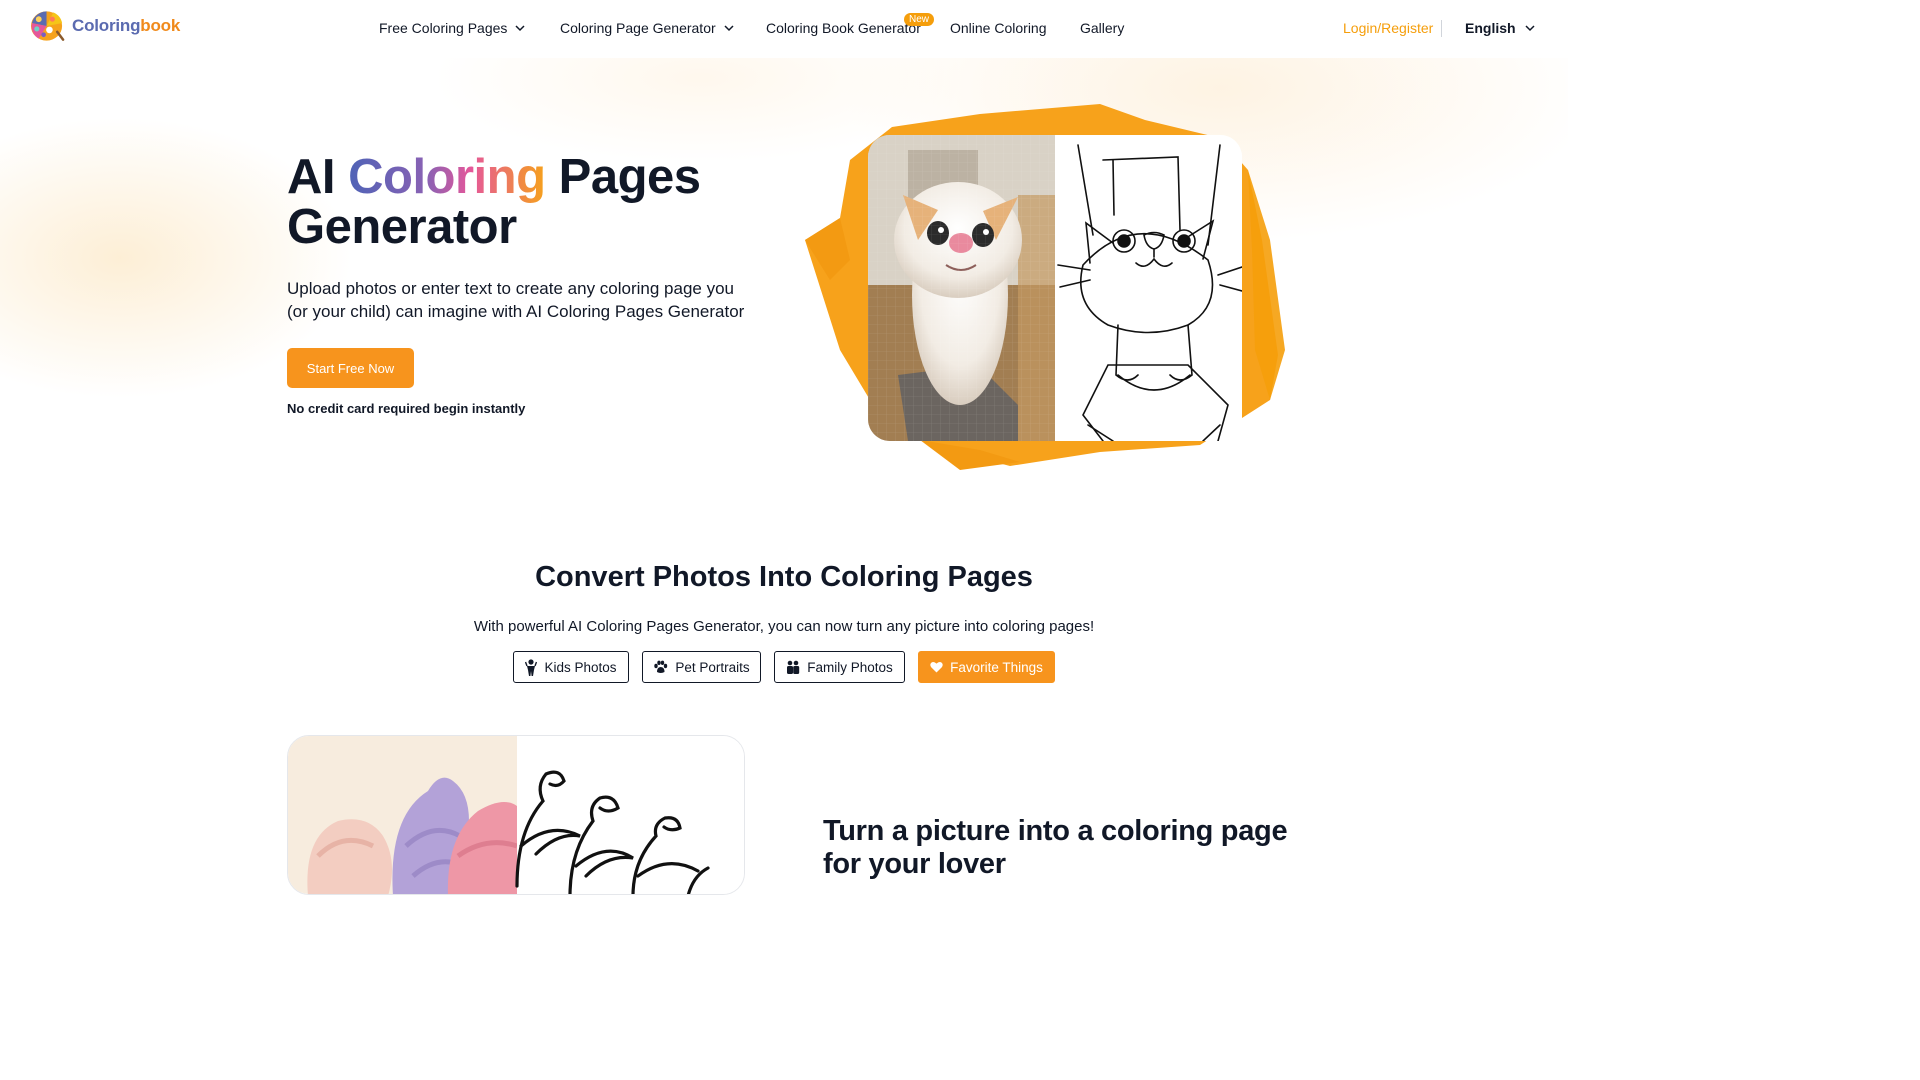 This screenshot has width=1920, height=1080. Describe the element at coordinates (793, 667) in the screenshot. I see `family-icon` at that location.